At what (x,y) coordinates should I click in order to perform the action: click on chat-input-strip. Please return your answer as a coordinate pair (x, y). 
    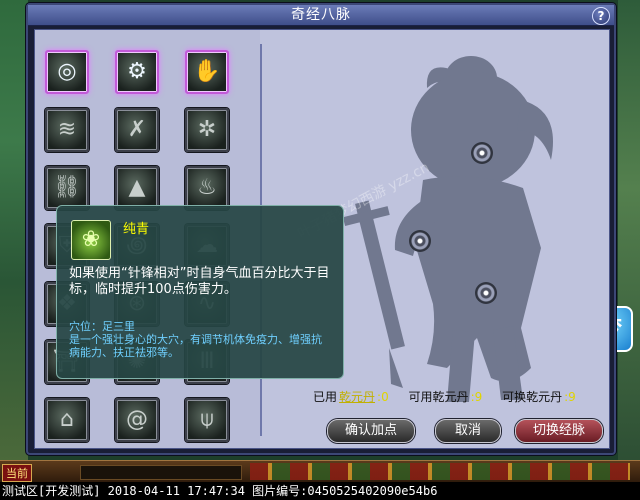
    Looking at the image, I should click on (161, 472).